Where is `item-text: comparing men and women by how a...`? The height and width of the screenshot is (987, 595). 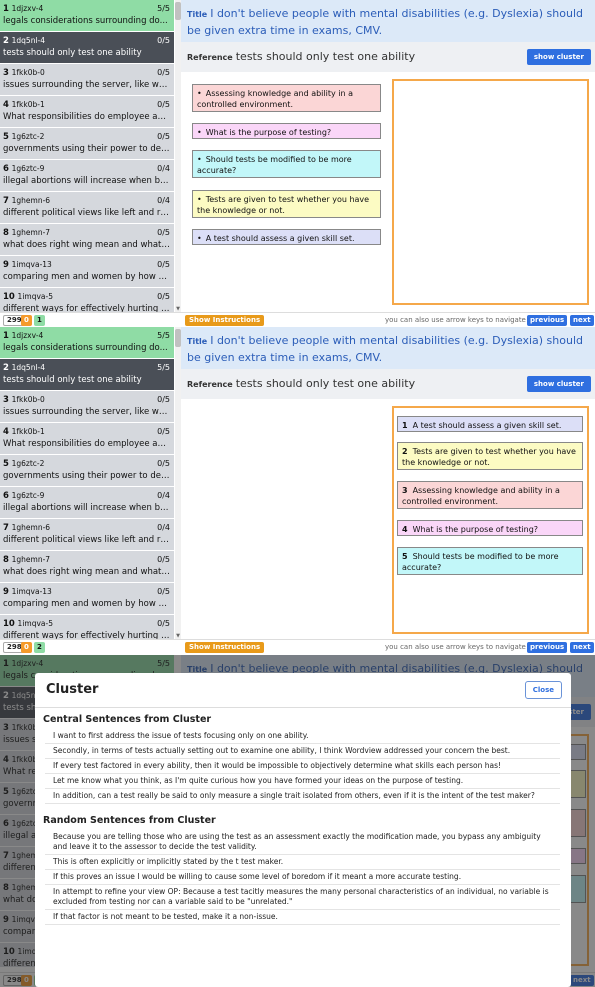 item-text: comparing men and women by how a... is located at coordinates (86, 604).